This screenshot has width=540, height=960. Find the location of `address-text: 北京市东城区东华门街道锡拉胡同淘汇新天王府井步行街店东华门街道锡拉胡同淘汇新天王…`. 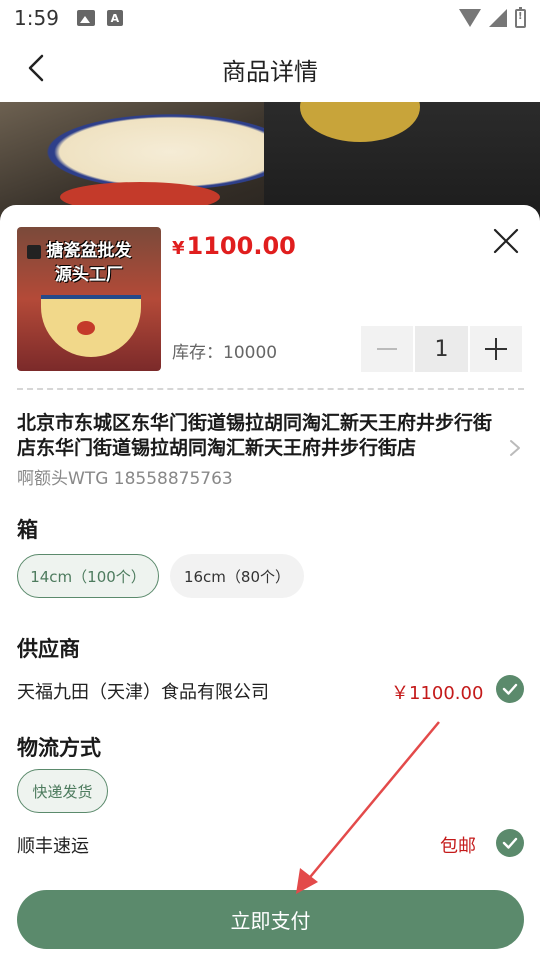

address-text: 北京市东城区东华门街道锡拉胡同淘汇新天王府井步行街店东华门街道锡拉胡同淘汇新天王… is located at coordinates (255, 435).